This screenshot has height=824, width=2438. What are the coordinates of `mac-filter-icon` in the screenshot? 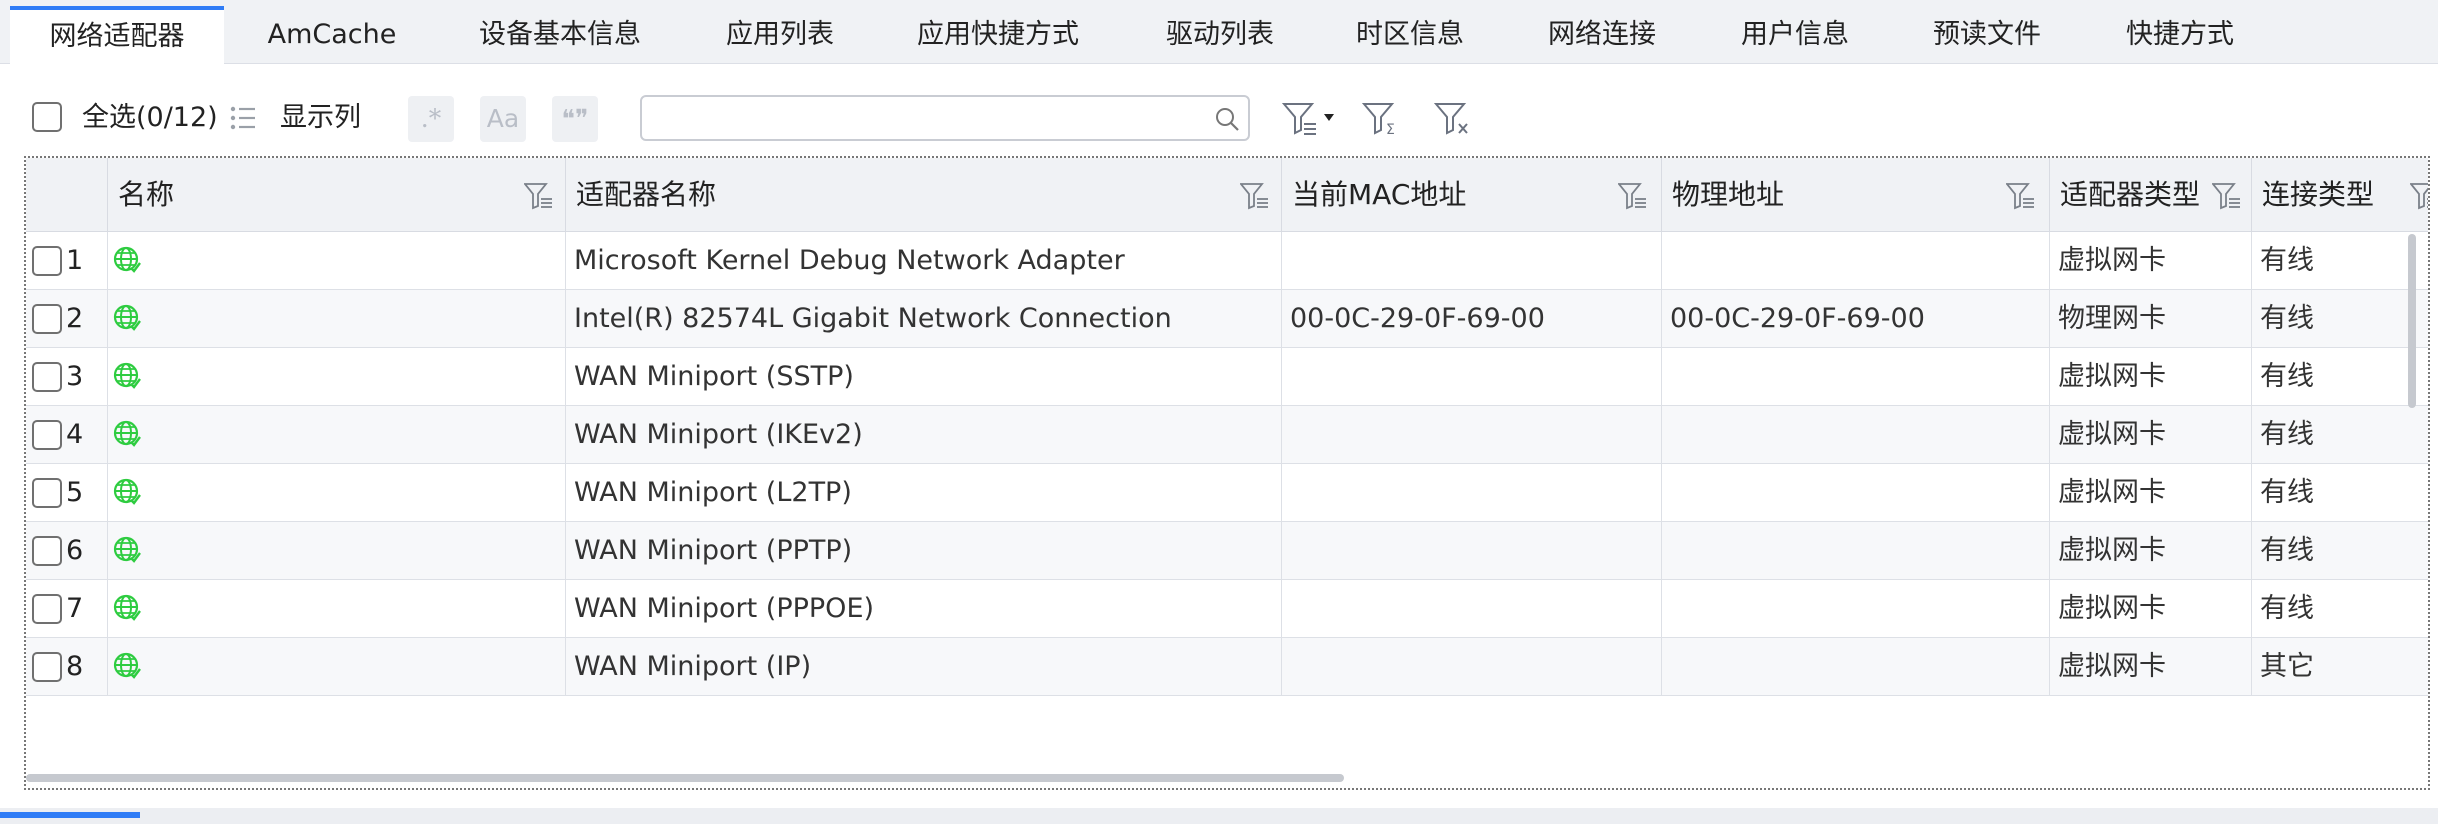 It's located at (1633, 196).